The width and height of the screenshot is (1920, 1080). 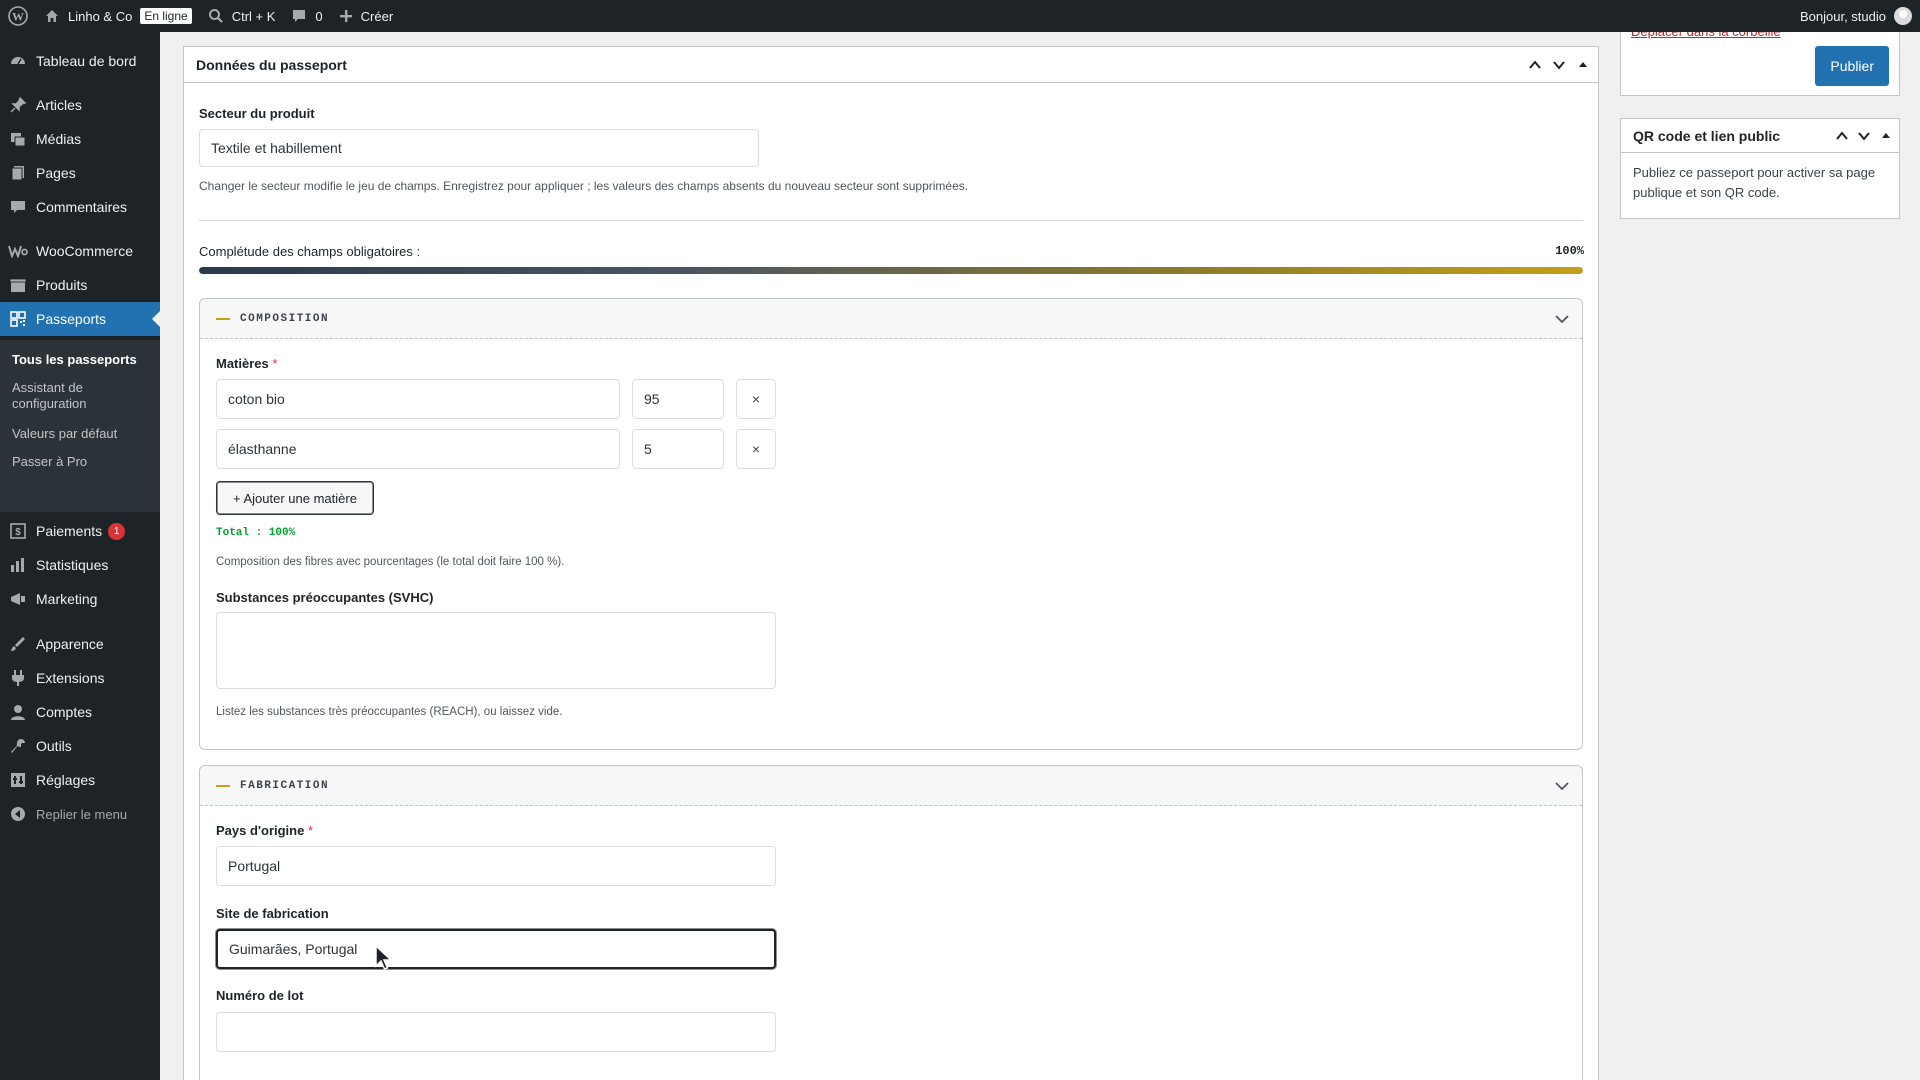 What do you see at coordinates (260, 995) in the screenshot?
I see `lot-number-label: Numéro de lot` at bounding box center [260, 995].